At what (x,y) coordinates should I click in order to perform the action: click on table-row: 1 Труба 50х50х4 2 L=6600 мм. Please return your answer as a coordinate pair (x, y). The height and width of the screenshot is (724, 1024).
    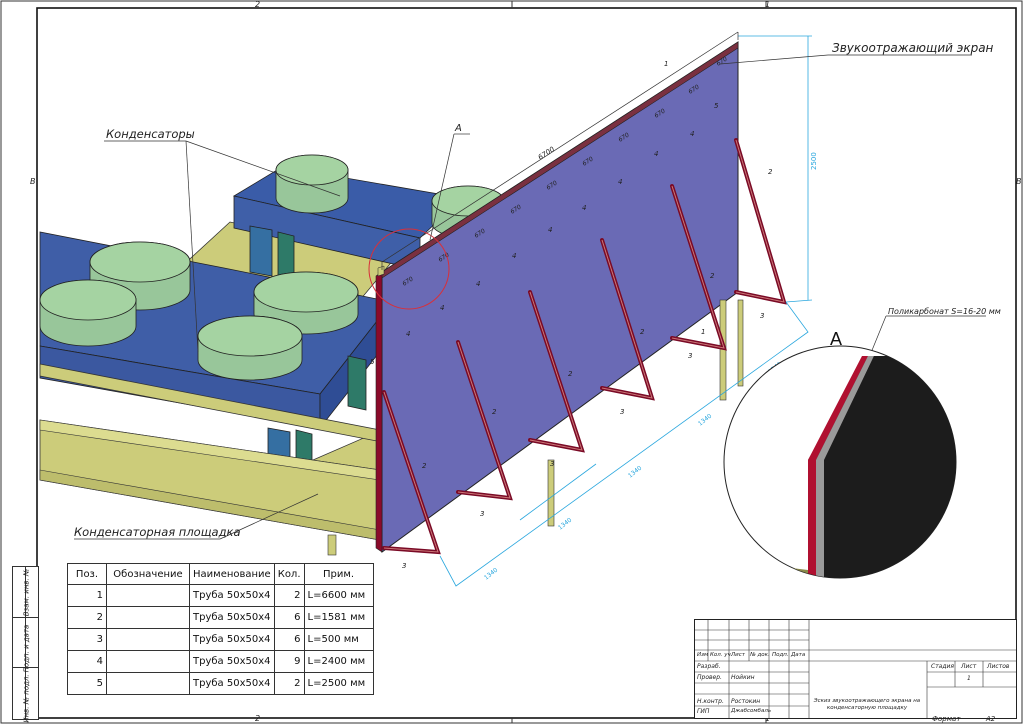
    Looking at the image, I should click on (220, 595).